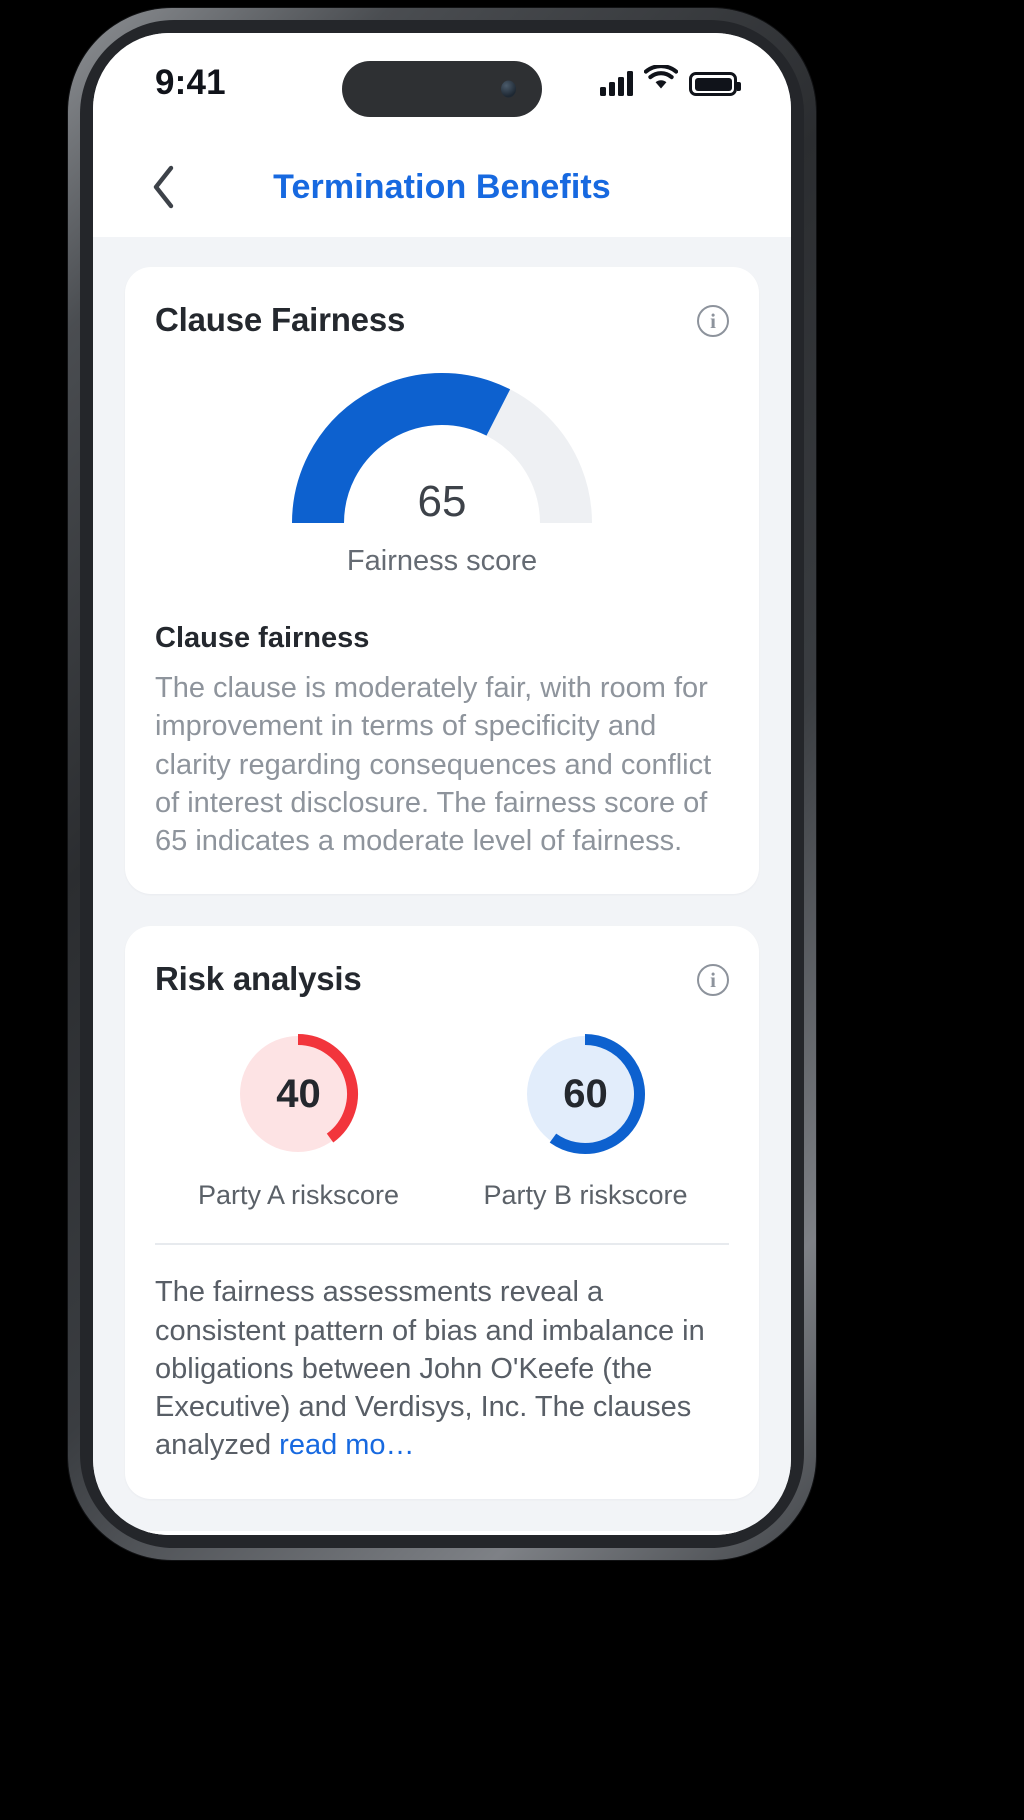  I want to click on party-a-risk-value: 40, so click(298, 1093).